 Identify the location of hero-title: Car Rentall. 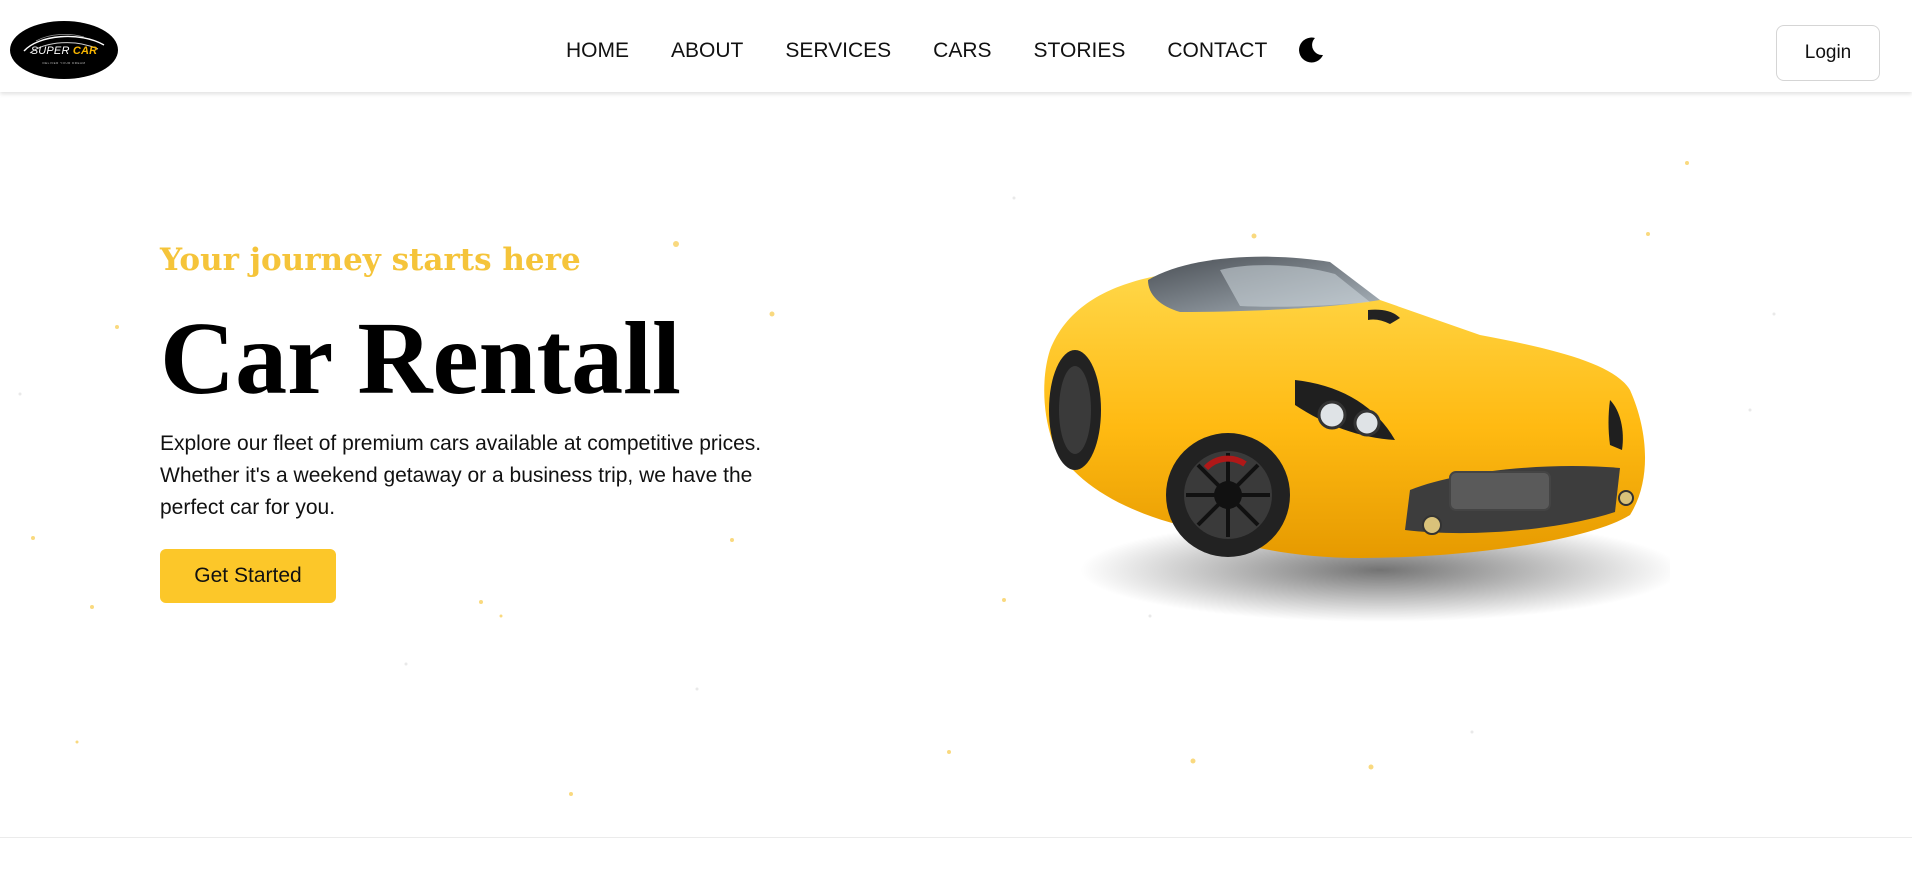
(420, 358).